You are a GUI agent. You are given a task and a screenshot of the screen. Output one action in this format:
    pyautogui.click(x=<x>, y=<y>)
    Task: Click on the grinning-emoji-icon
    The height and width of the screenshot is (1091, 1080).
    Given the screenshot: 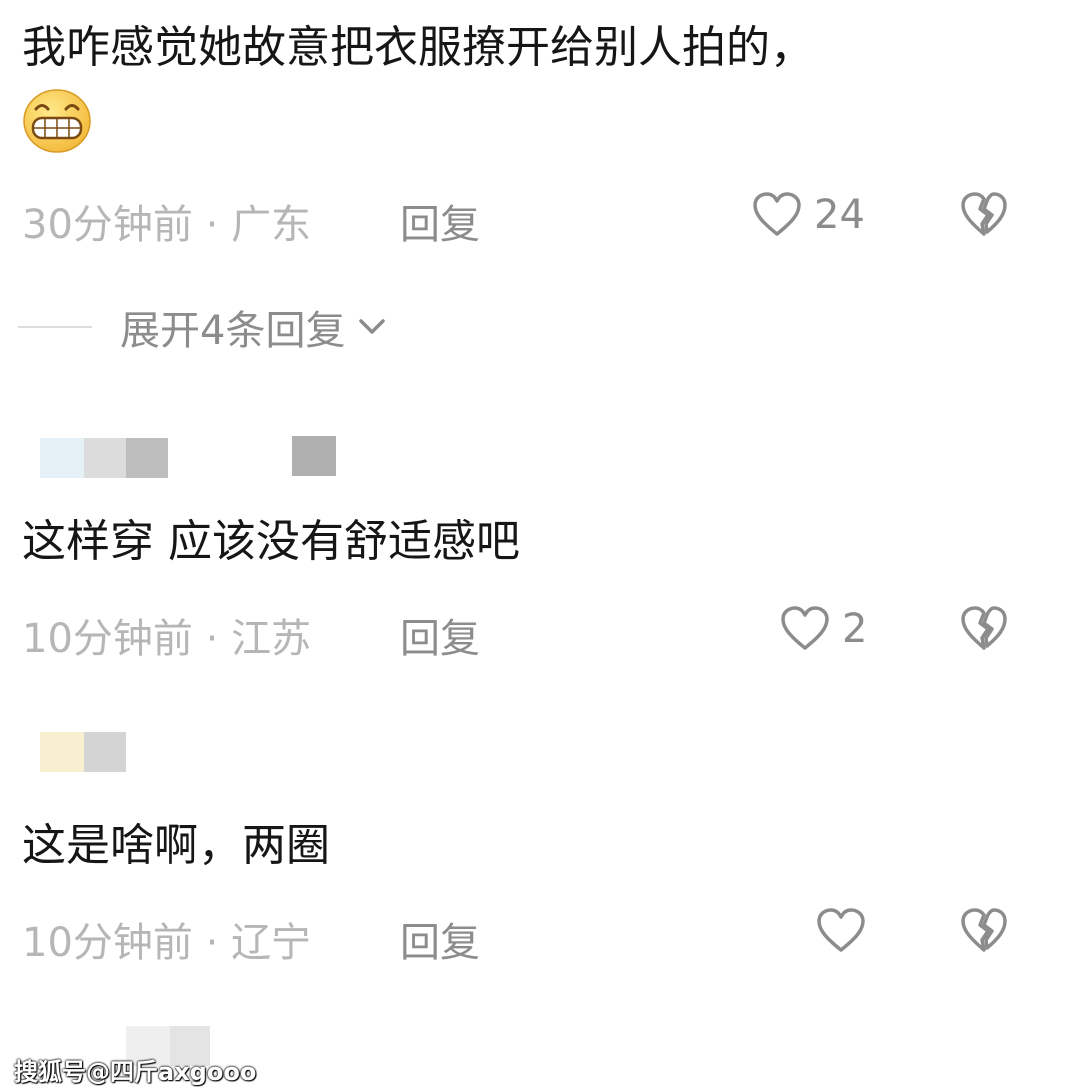 What is the action you would take?
    pyautogui.click(x=57, y=121)
    